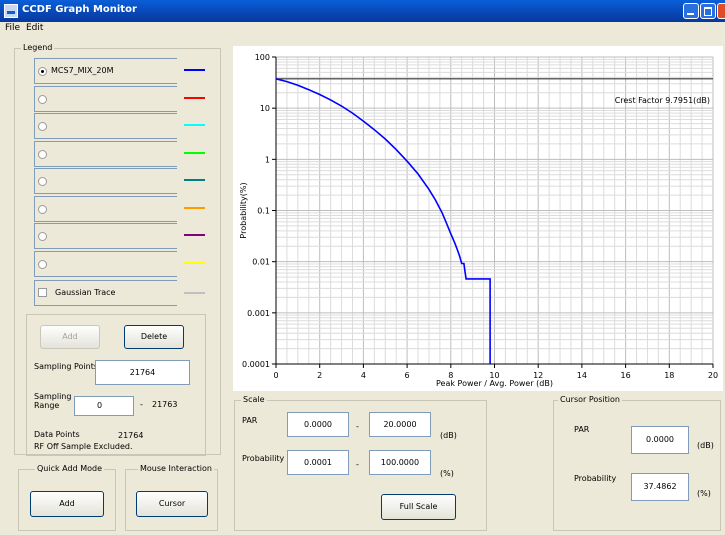  Describe the element at coordinates (172, 504) in the screenshot. I see `cursor-mode-button: Cursor` at that location.